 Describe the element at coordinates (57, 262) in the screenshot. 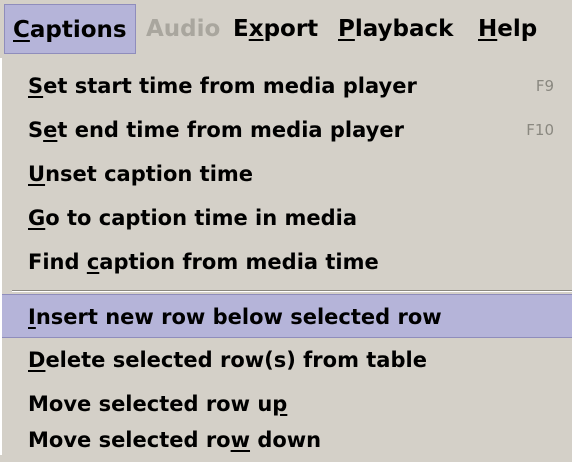

I see `menu-item-label: Find` at that location.